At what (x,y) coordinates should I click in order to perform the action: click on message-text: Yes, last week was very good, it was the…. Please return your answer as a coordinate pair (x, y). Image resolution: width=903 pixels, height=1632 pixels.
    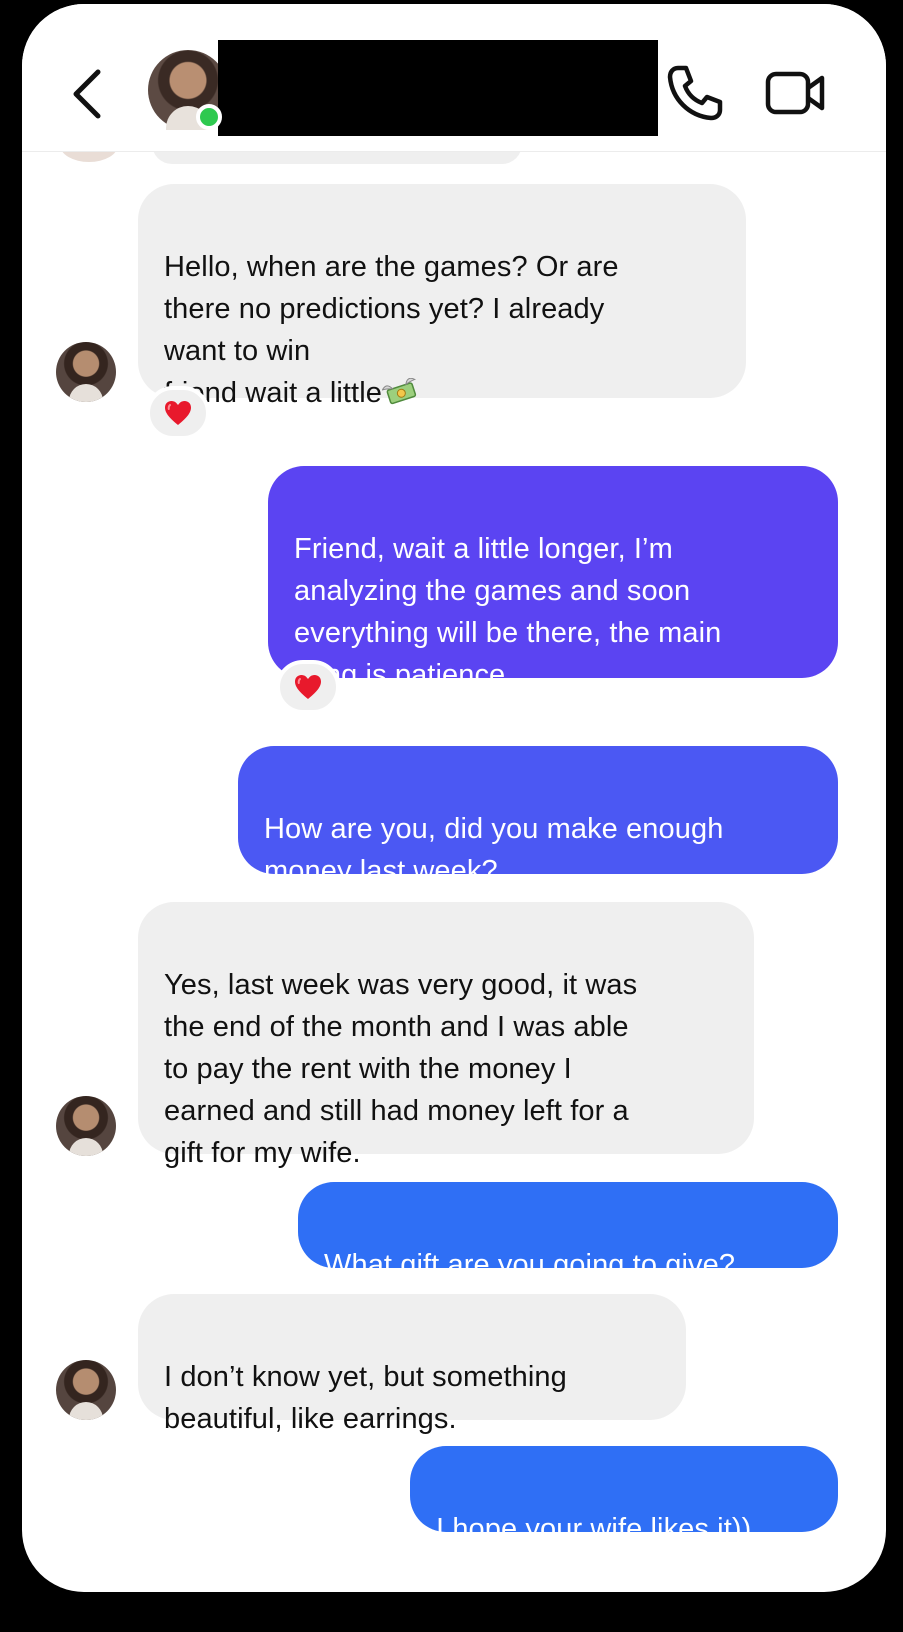
    Looking at the image, I should click on (401, 1069).